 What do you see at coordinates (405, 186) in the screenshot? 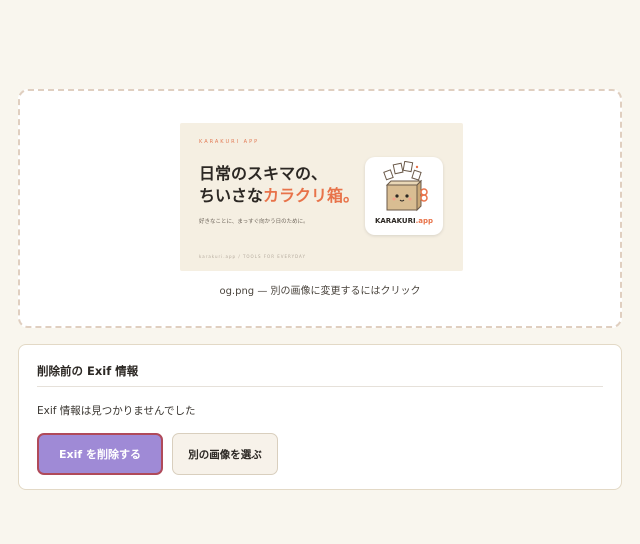
I see `box-mascot-icon` at bounding box center [405, 186].